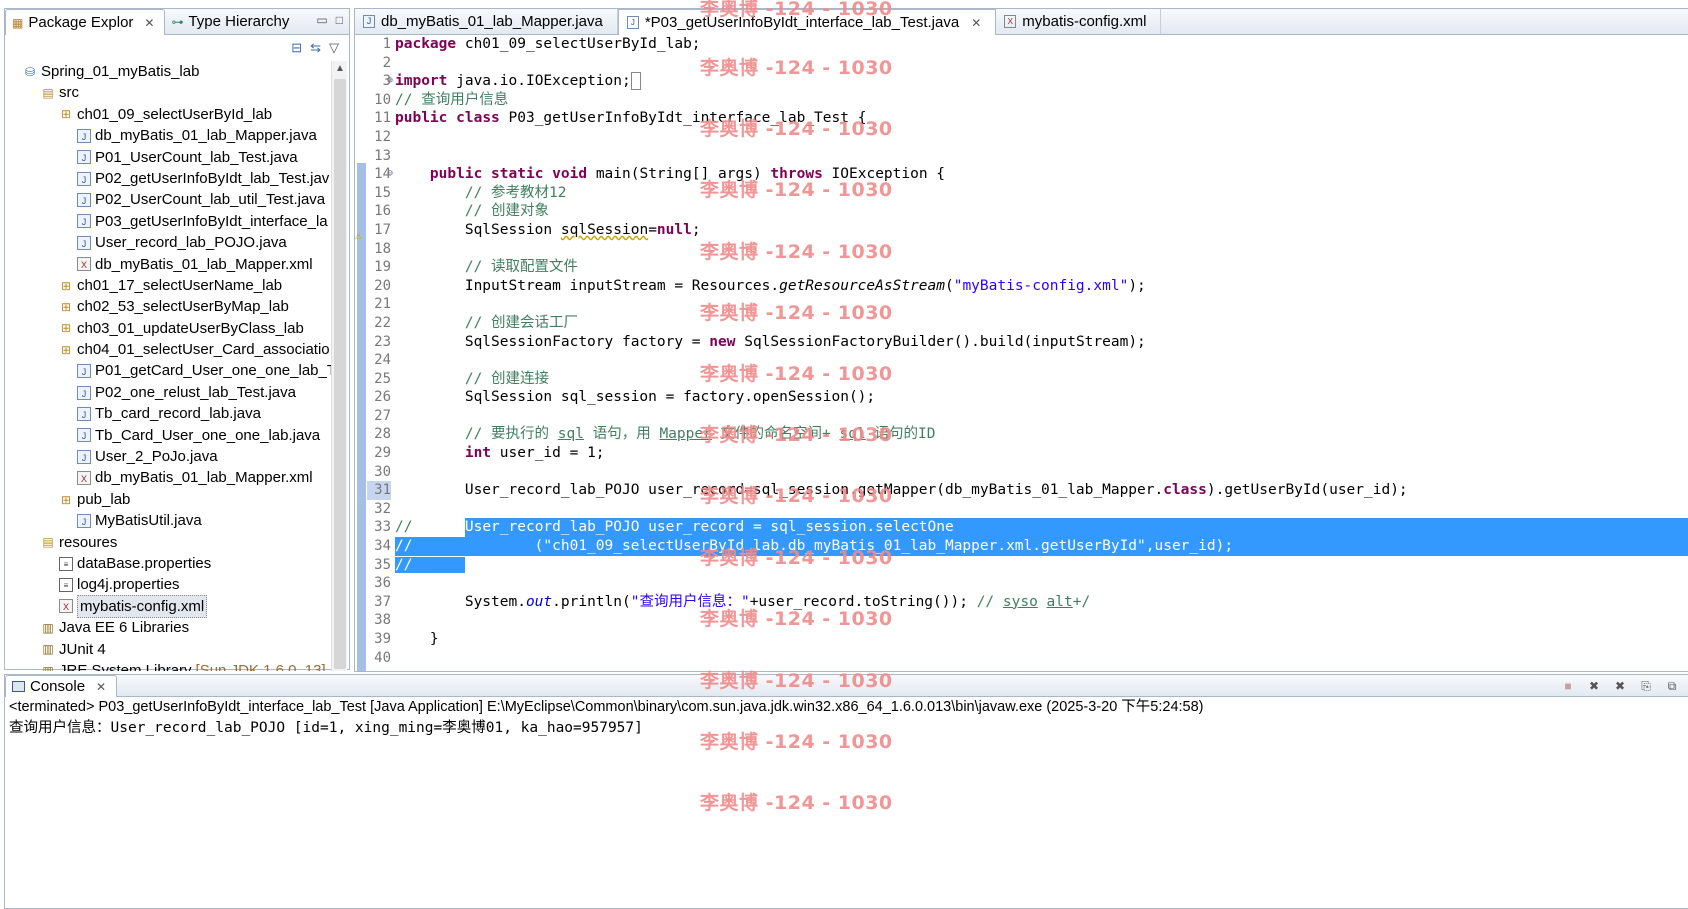 The width and height of the screenshot is (1688, 909). What do you see at coordinates (1027, 379) in the screenshot?
I see `code-line: 25 // 创建连接` at bounding box center [1027, 379].